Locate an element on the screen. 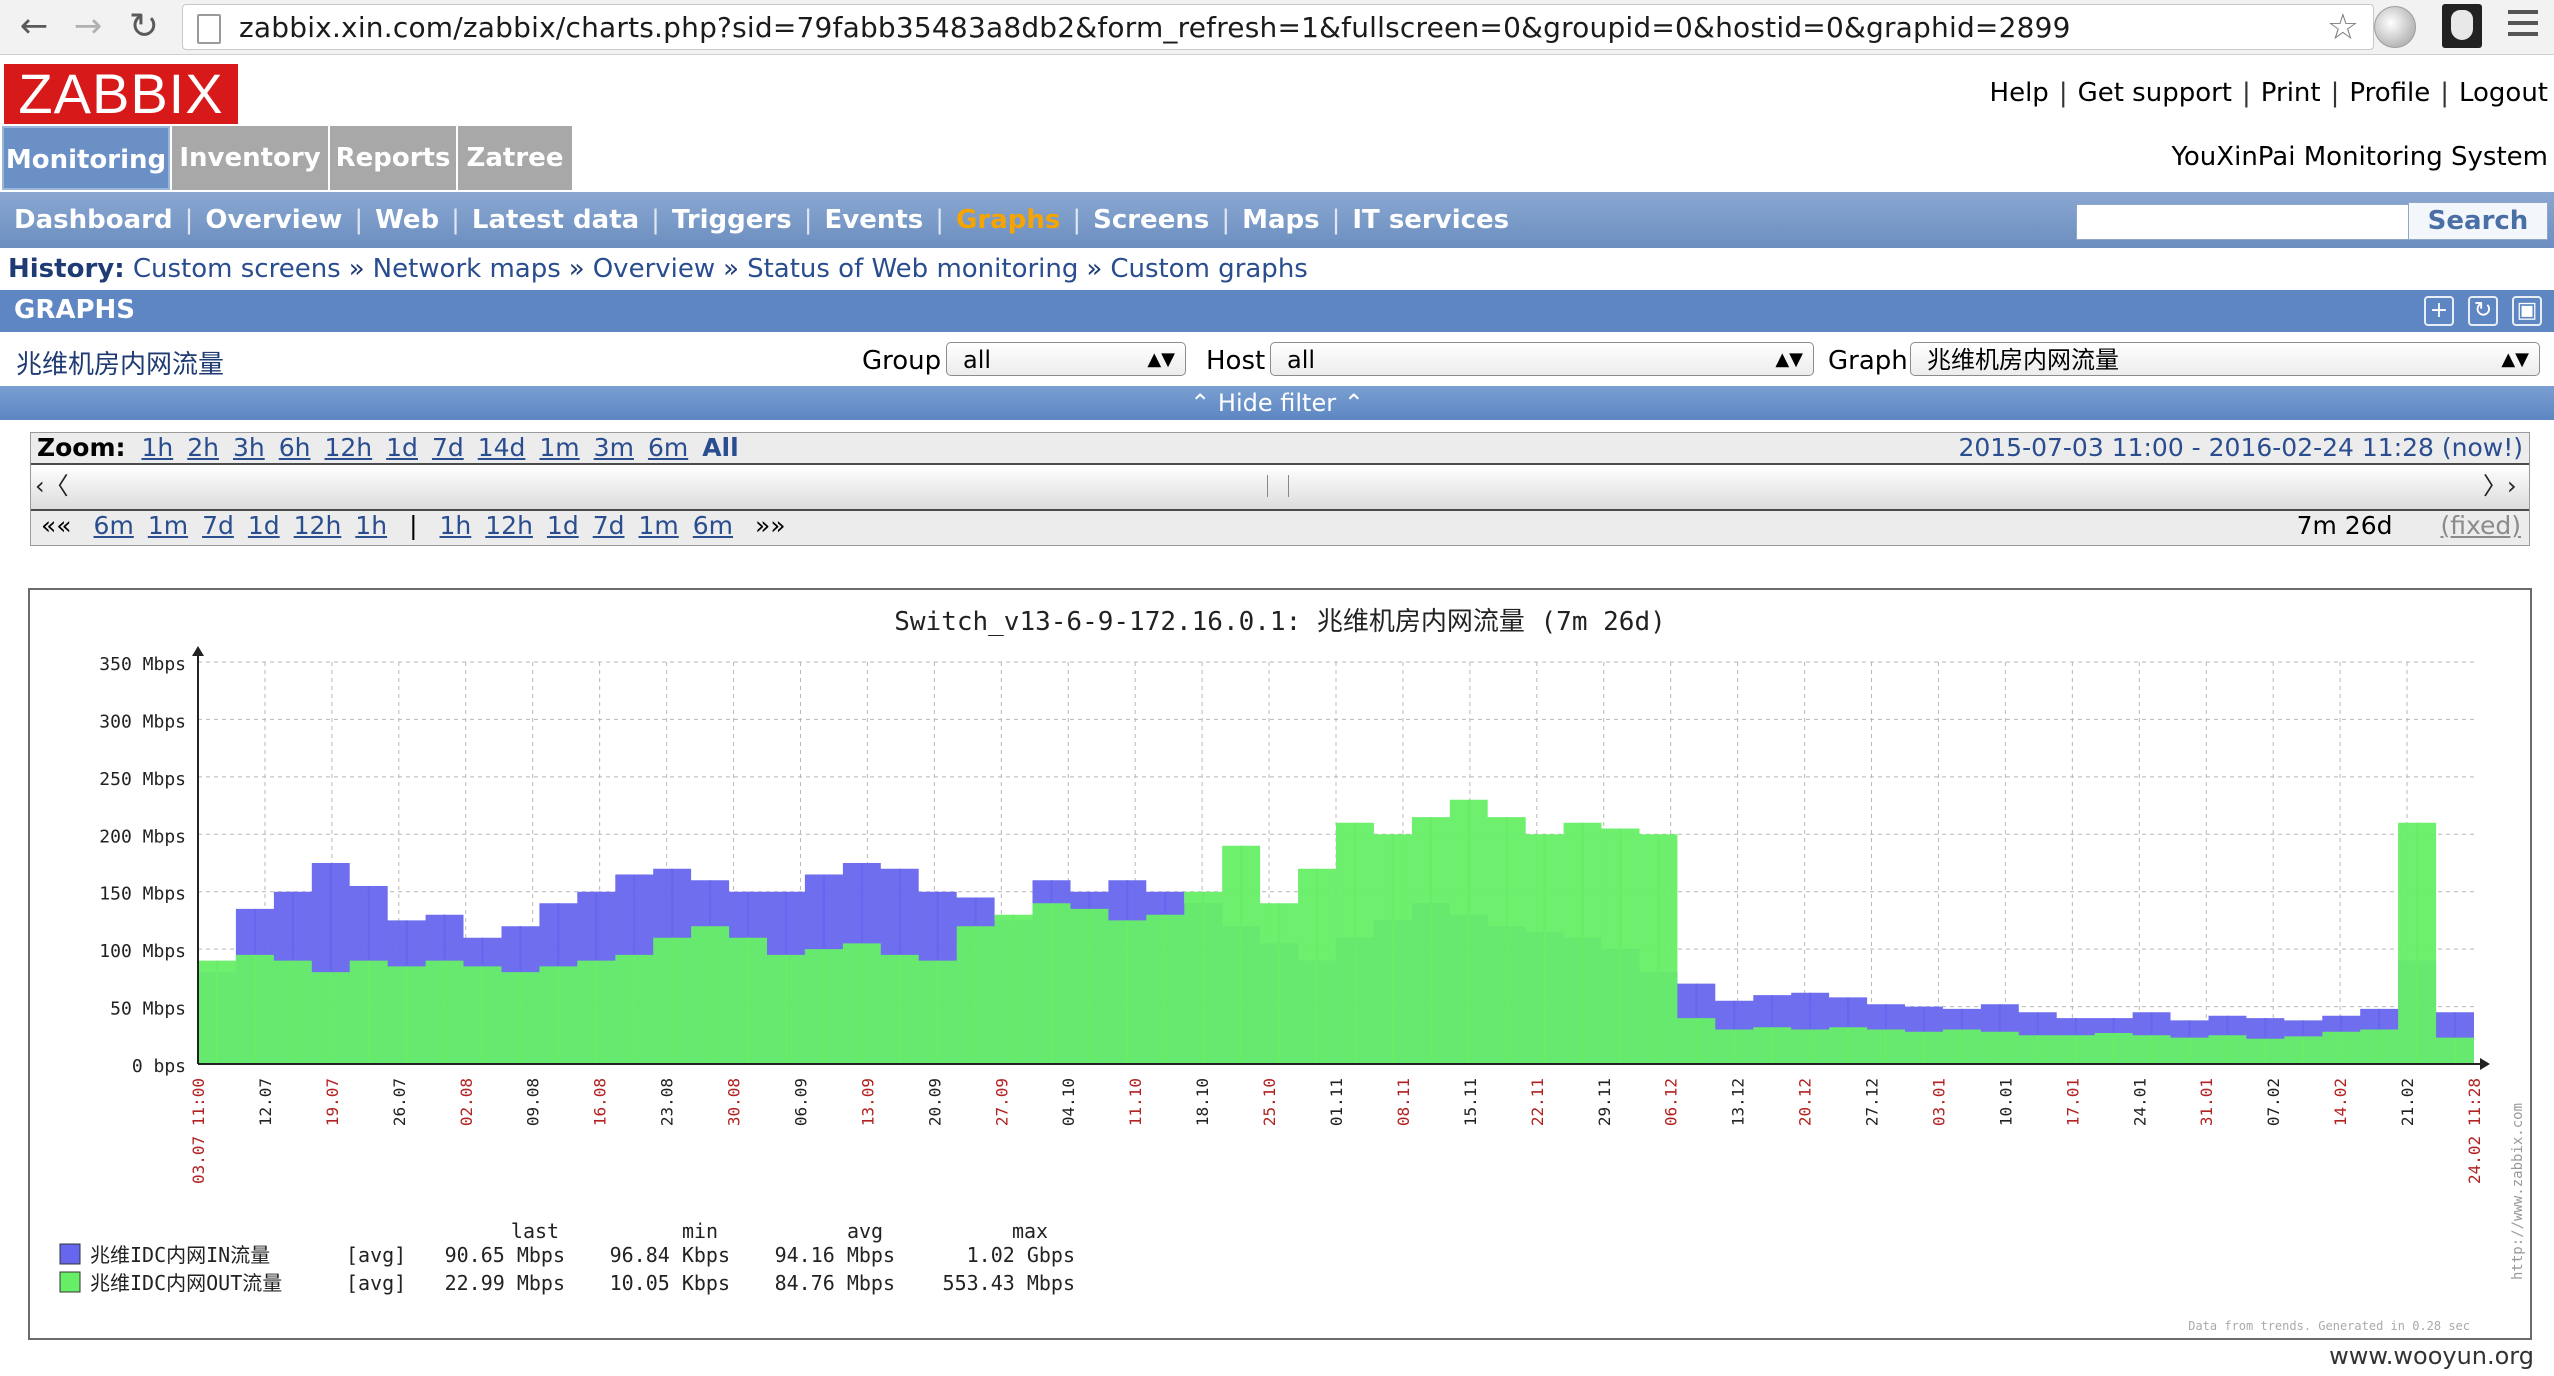  fullscreen-icon: ▣ is located at coordinates (2527, 311).